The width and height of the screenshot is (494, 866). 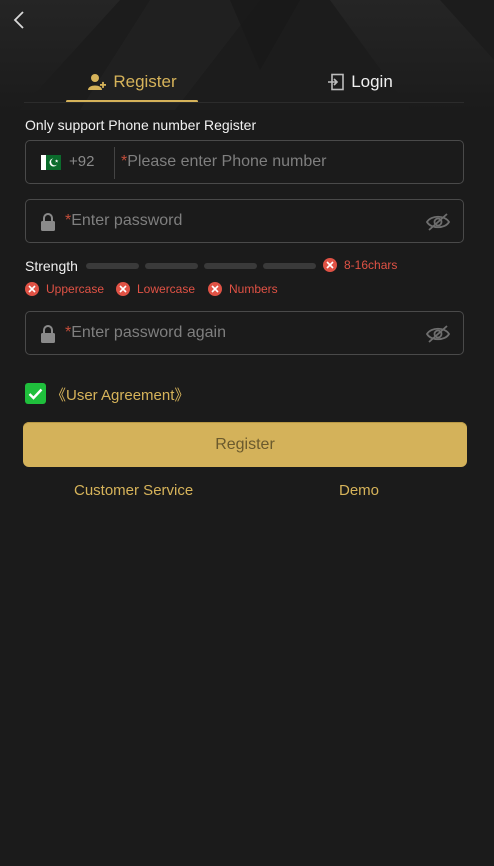 I want to click on tab-register: Register, so click(x=132, y=82).